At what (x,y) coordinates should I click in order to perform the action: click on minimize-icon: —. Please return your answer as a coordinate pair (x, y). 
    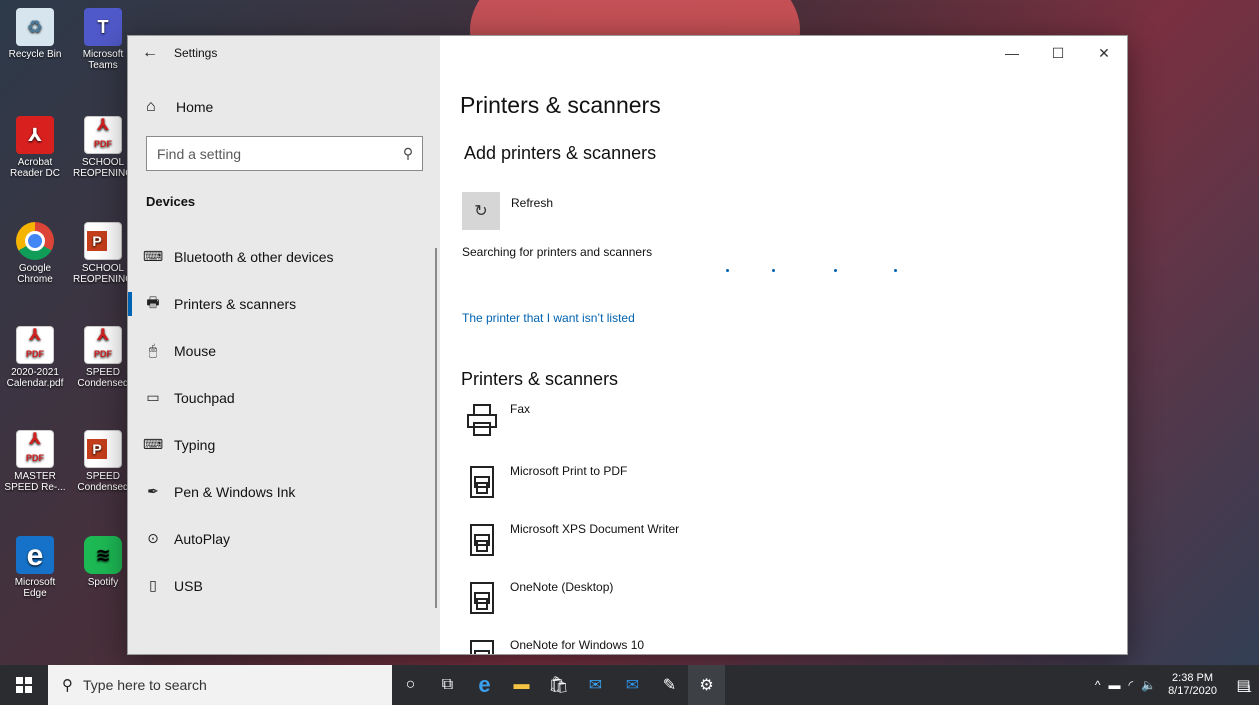
    Looking at the image, I should click on (1012, 53).